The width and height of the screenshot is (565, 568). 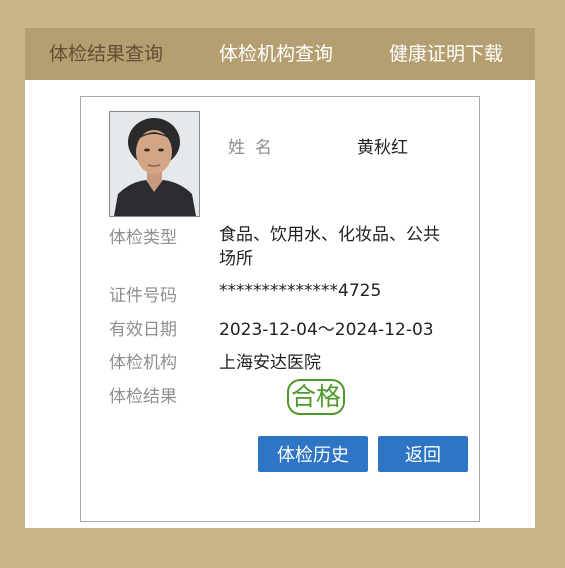 I want to click on tab-health-certificate-download: 健康证明下载, so click(x=446, y=54).